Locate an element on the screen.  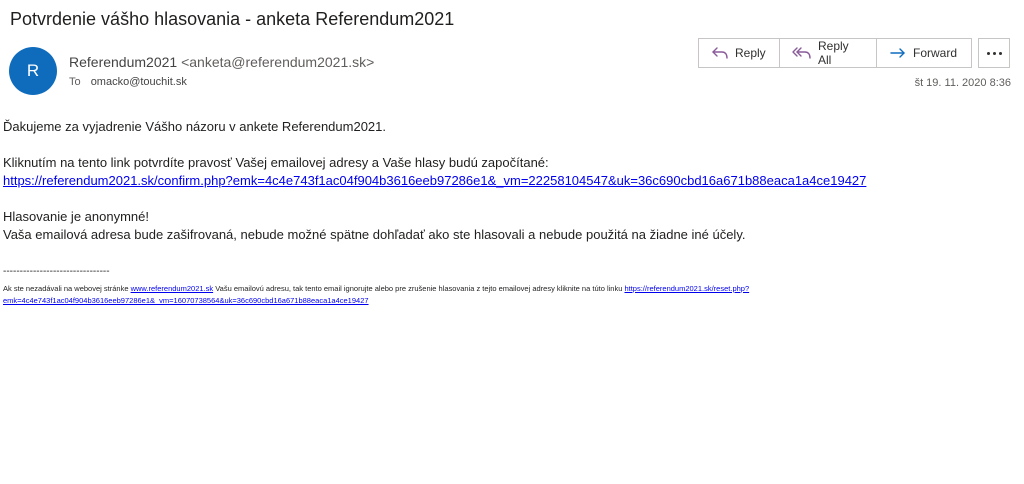
to-label: To is located at coordinates (75, 82).